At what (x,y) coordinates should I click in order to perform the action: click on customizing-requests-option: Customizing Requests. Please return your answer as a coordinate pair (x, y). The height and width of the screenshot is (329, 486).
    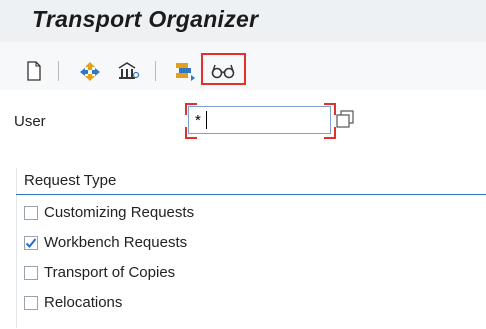
    Looking at the image, I should click on (109, 212).